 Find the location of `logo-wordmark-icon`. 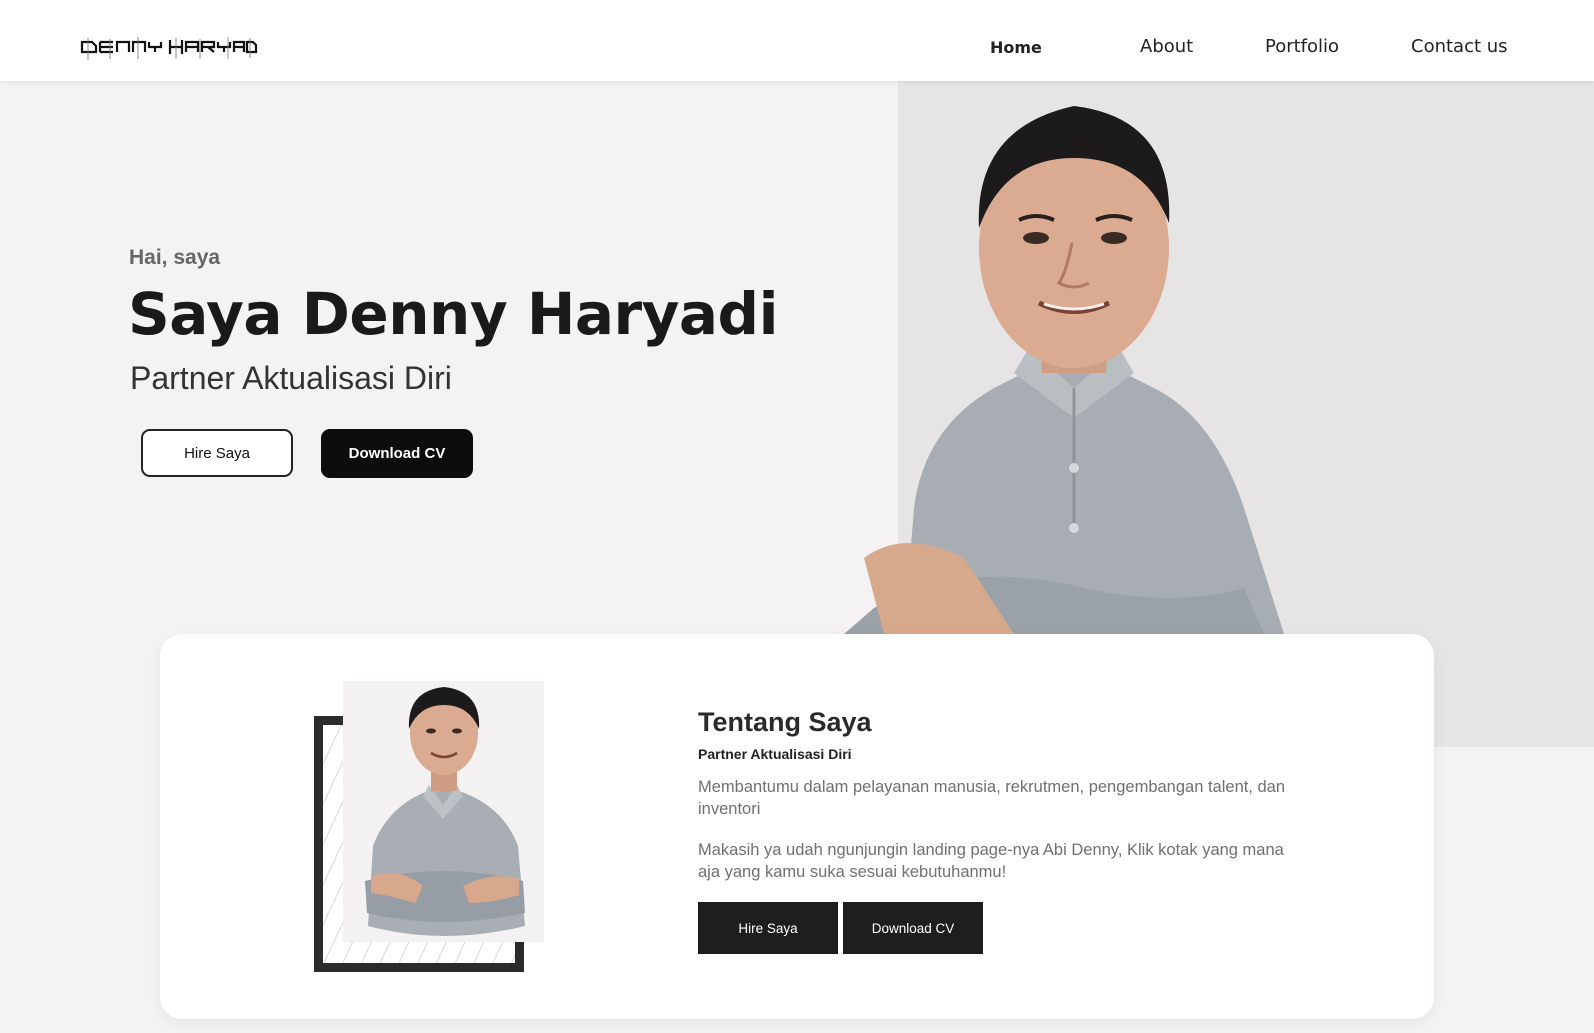

logo-wordmark-icon is located at coordinates (169, 48).